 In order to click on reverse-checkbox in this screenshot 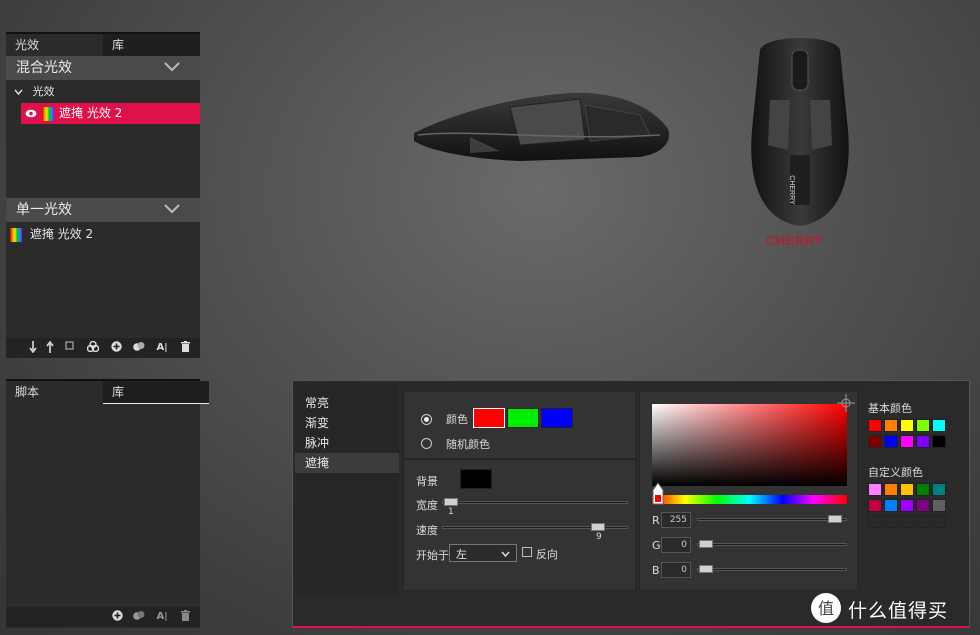, I will do `click(527, 552)`.